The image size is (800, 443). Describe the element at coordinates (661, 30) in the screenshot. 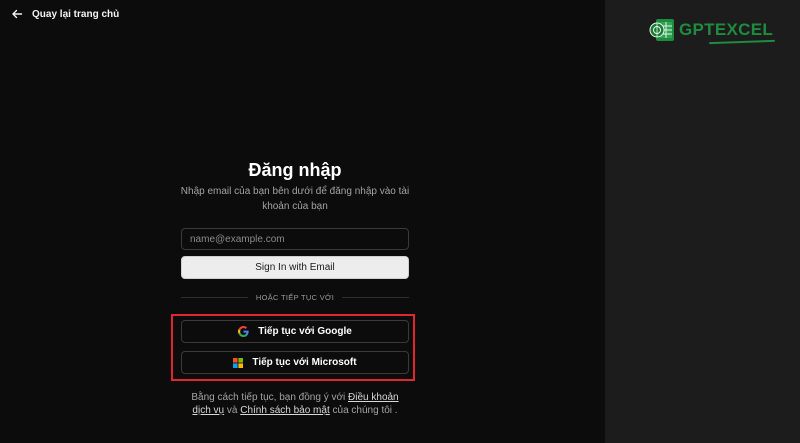

I see `excel-sheet-icon` at that location.